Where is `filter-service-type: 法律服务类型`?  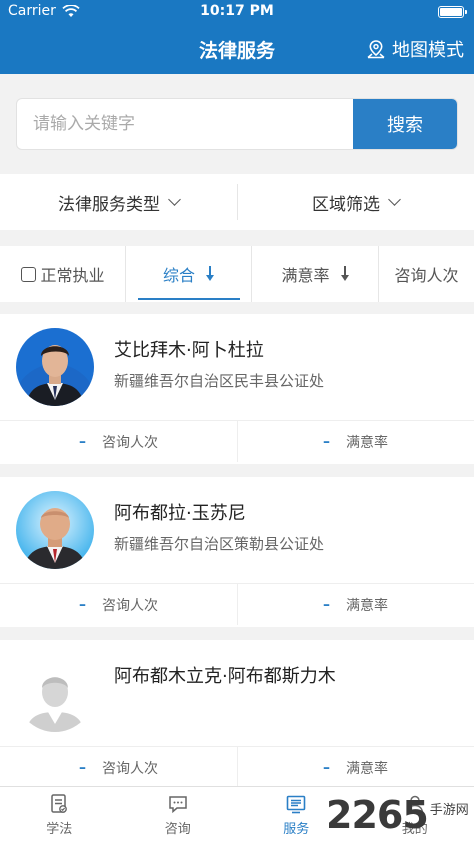 filter-service-type: 法律服务类型 is located at coordinates (118, 202).